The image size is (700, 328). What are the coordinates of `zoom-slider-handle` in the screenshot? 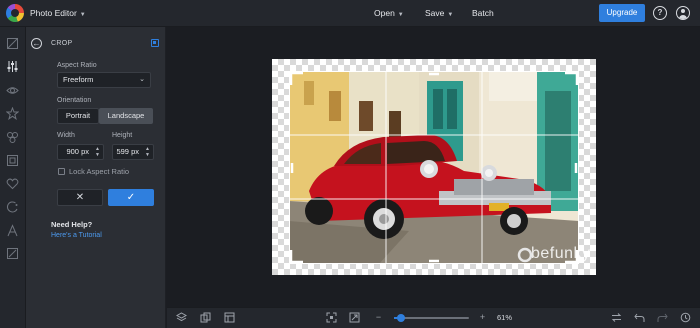 It's located at (401, 318).